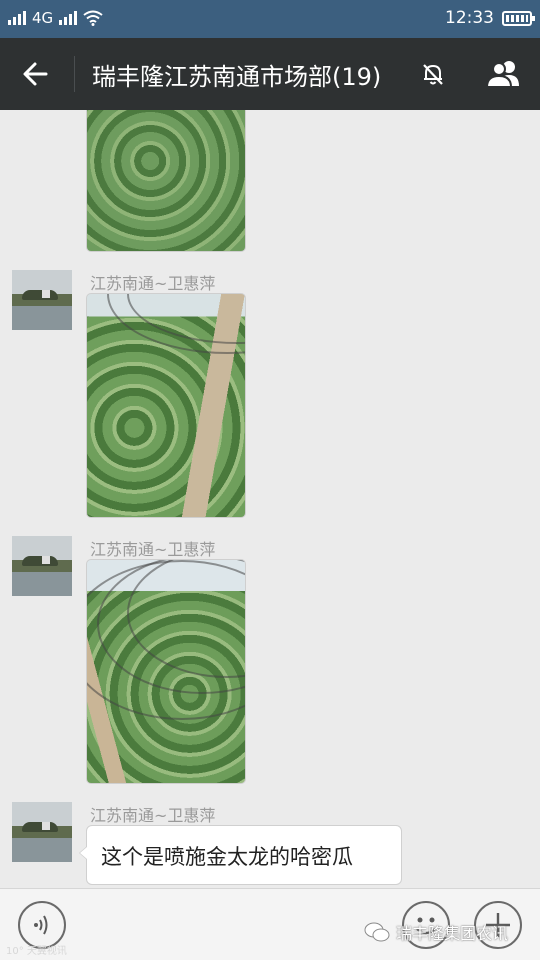 Image resolution: width=540 pixels, height=960 pixels. Describe the element at coordinates (17, 18) in the screenshot. I see `signal-icon` at that location.